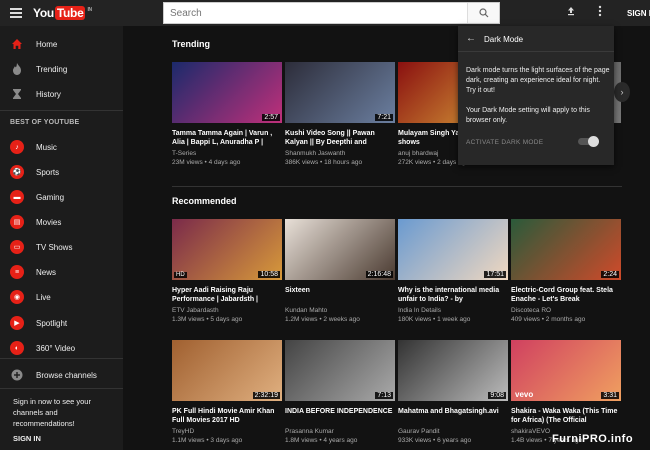 The image size is (650, 450). I want to click on sidebar-item-label: Browse channels, so click(66, 375).